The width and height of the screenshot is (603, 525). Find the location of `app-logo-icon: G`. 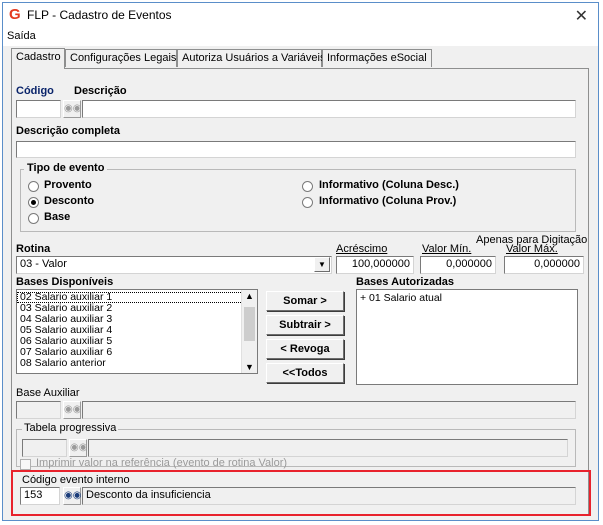

app-logo-icon: G is located at coordinates (15, 14).